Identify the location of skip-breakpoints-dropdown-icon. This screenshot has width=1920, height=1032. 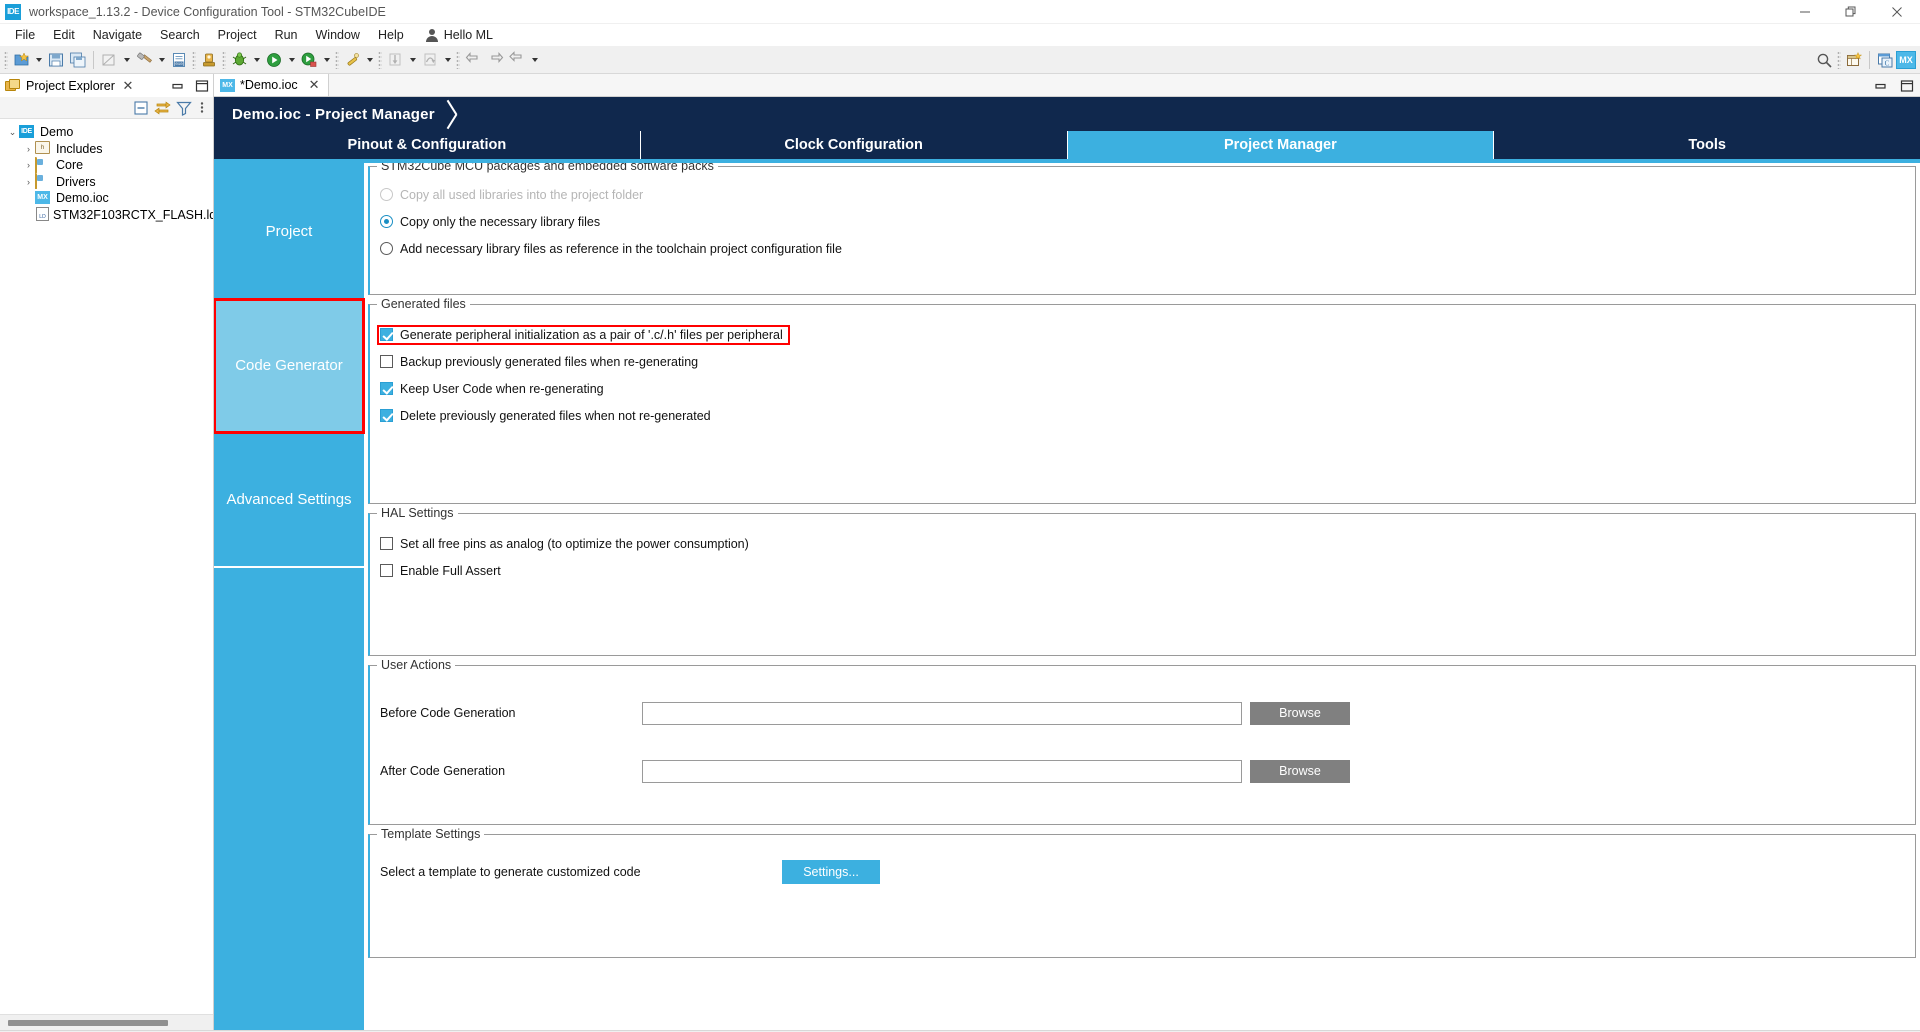
(369, 60).